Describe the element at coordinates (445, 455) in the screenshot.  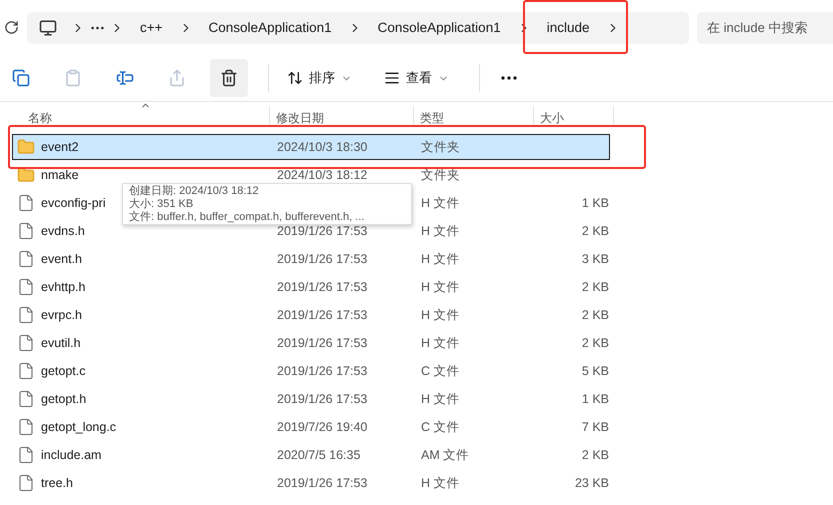
I see `file-type: AM 文件` at that location.